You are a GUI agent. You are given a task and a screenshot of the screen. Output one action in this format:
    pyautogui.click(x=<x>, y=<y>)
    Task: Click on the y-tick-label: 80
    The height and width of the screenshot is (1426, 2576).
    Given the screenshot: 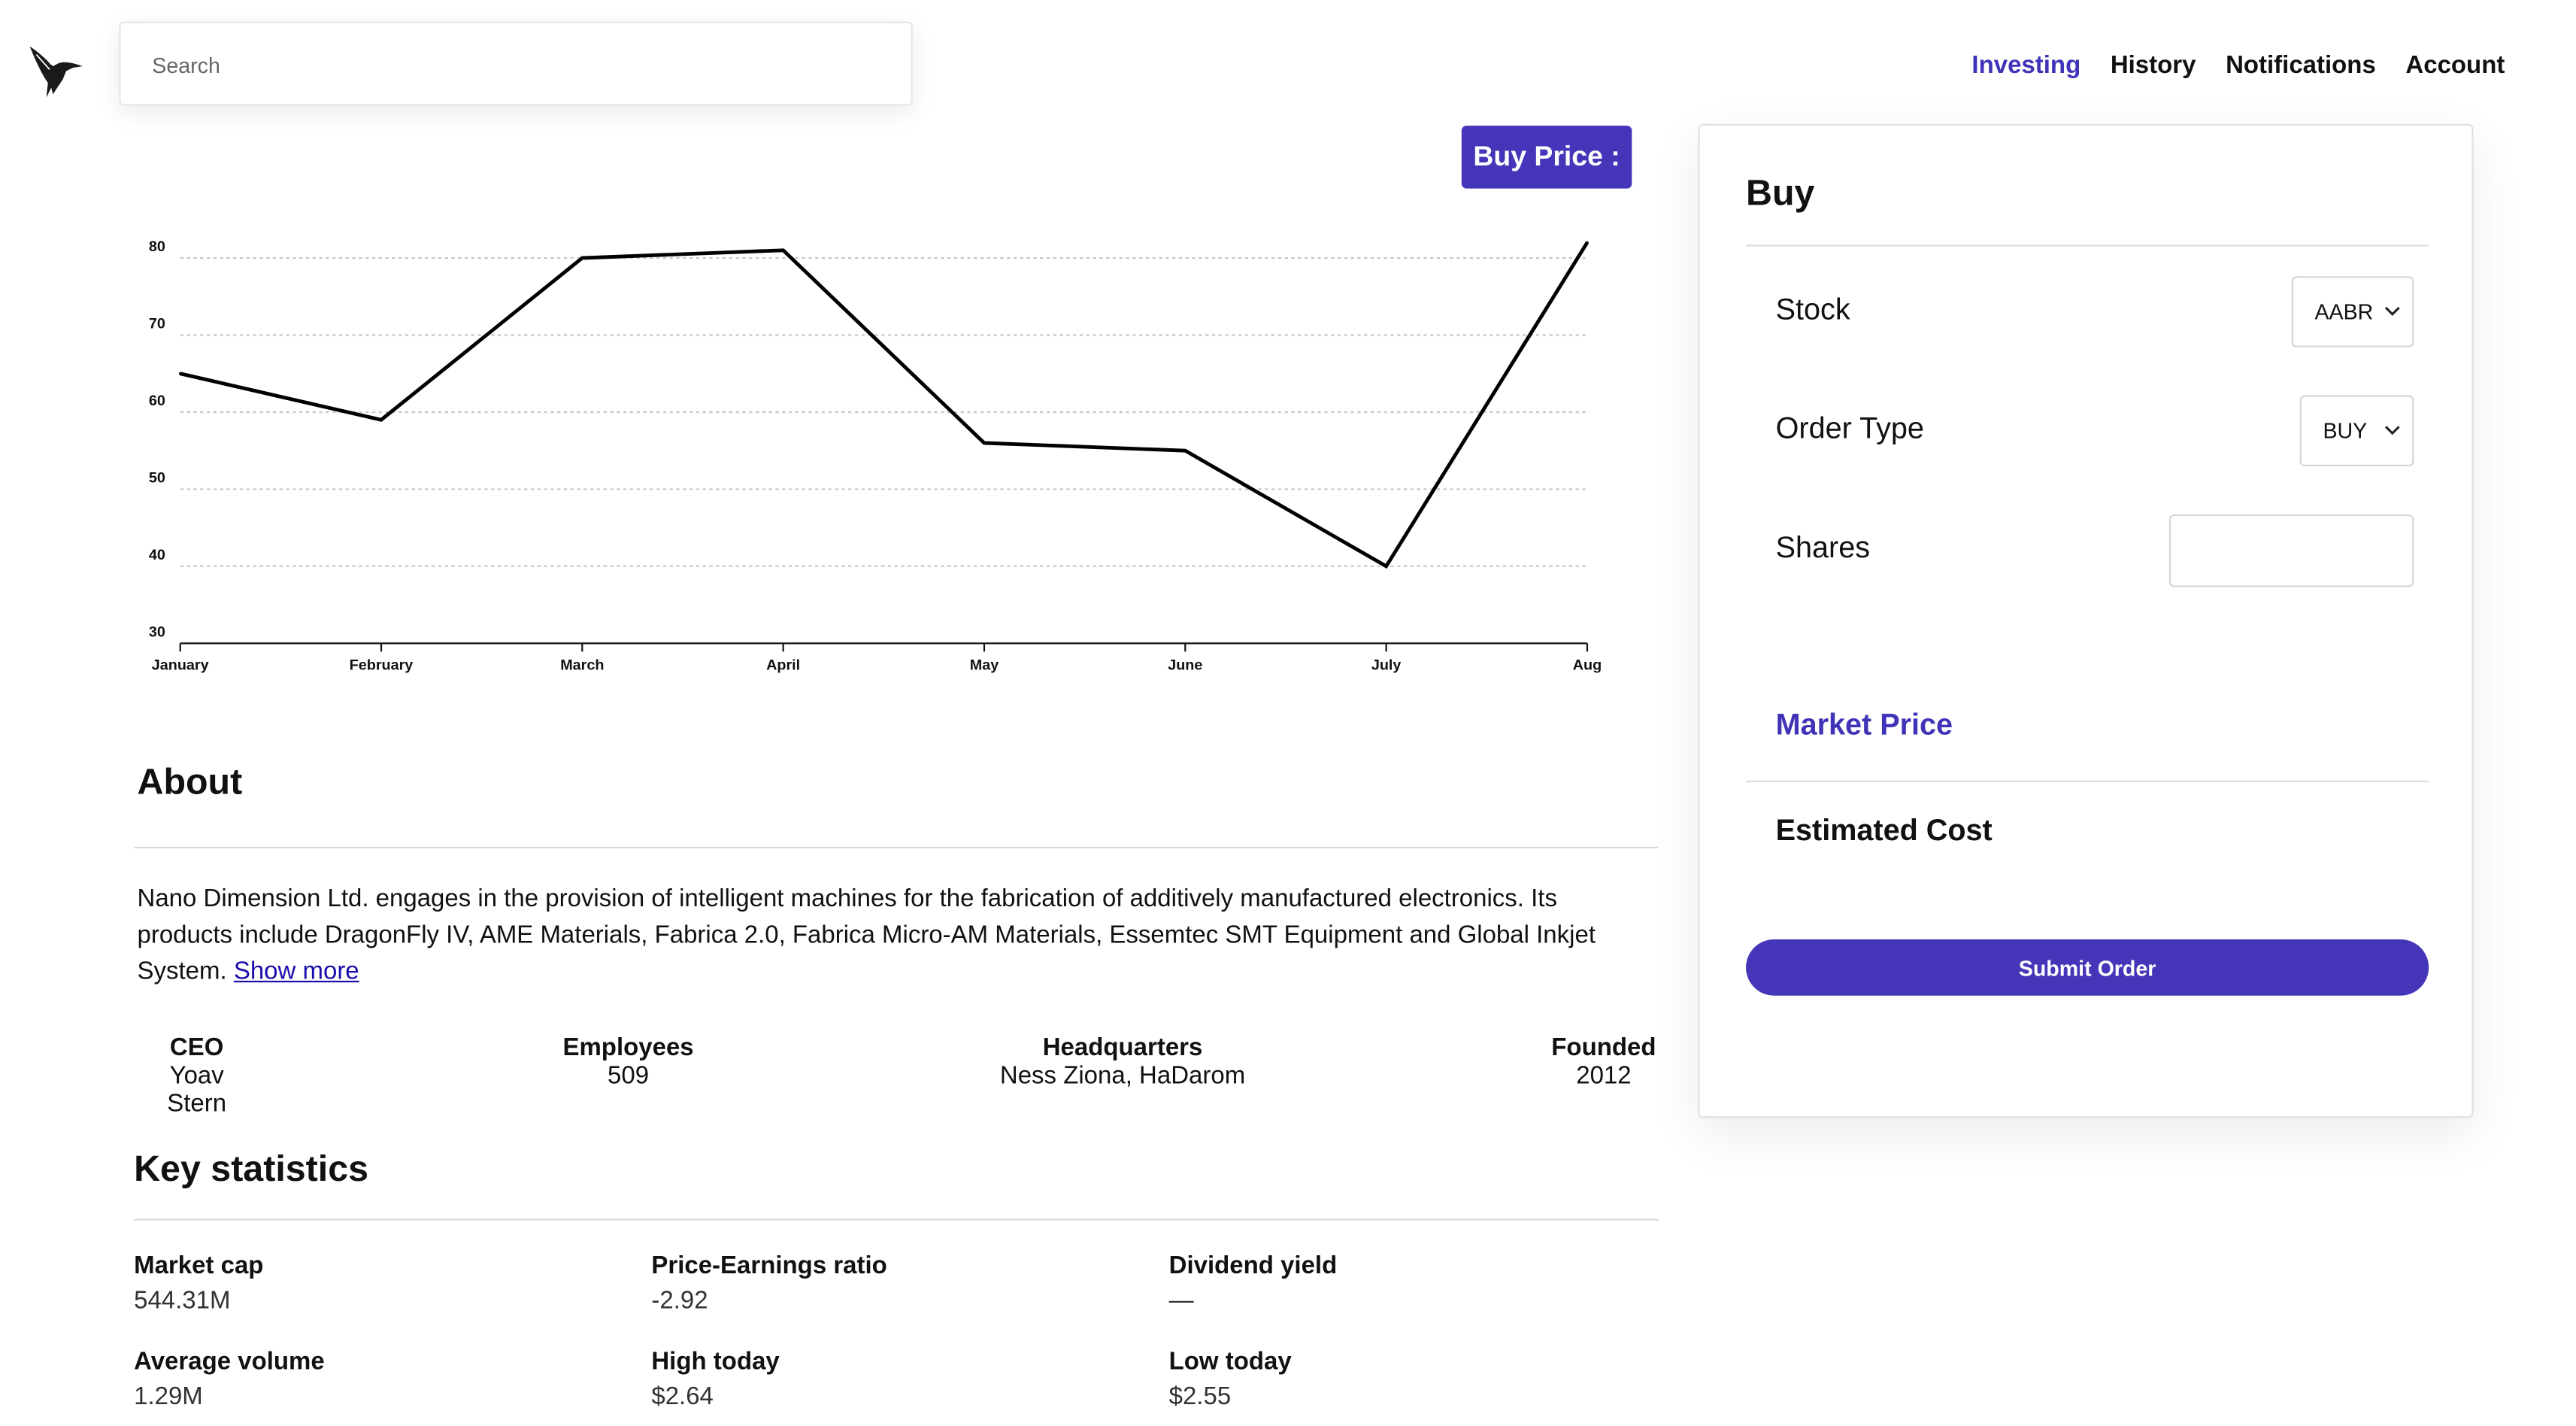 What is the action you would take?
    pyautogui.click(x=157, y=246)
    